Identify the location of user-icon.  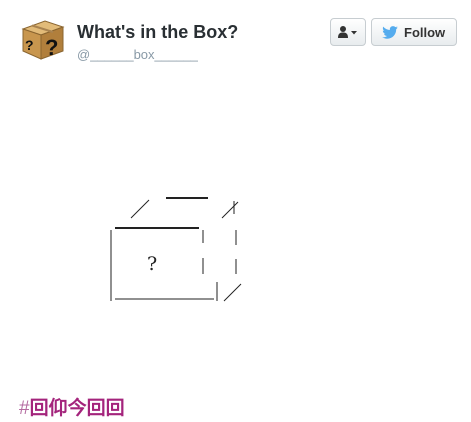
(347, 32).